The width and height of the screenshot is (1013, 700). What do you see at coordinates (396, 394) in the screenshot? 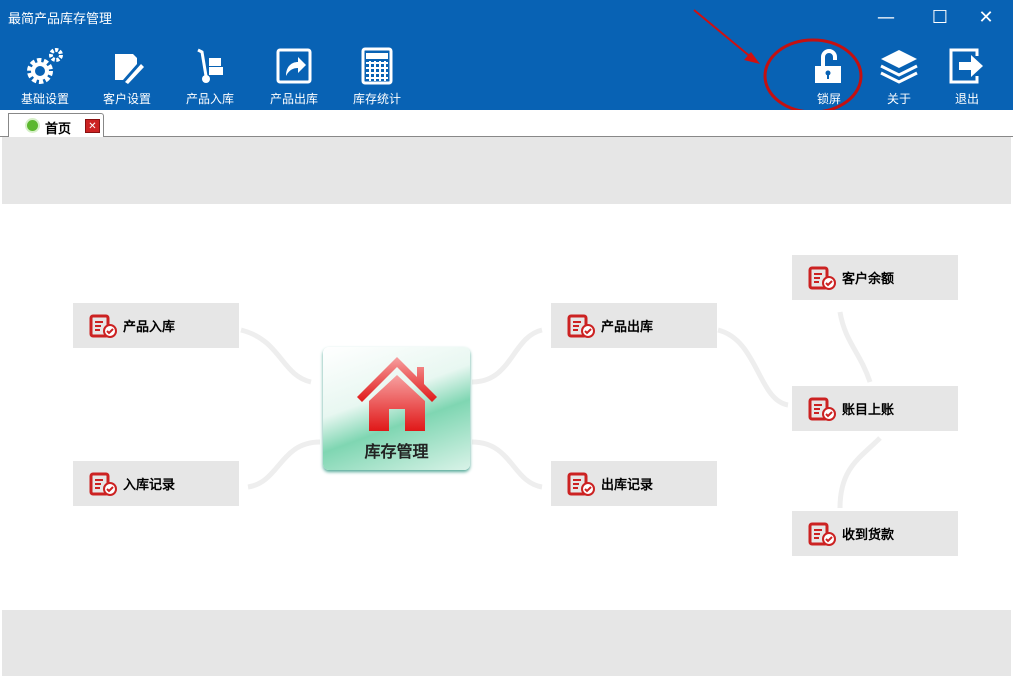
I see `house-icon` at bounding box center [396, 394].